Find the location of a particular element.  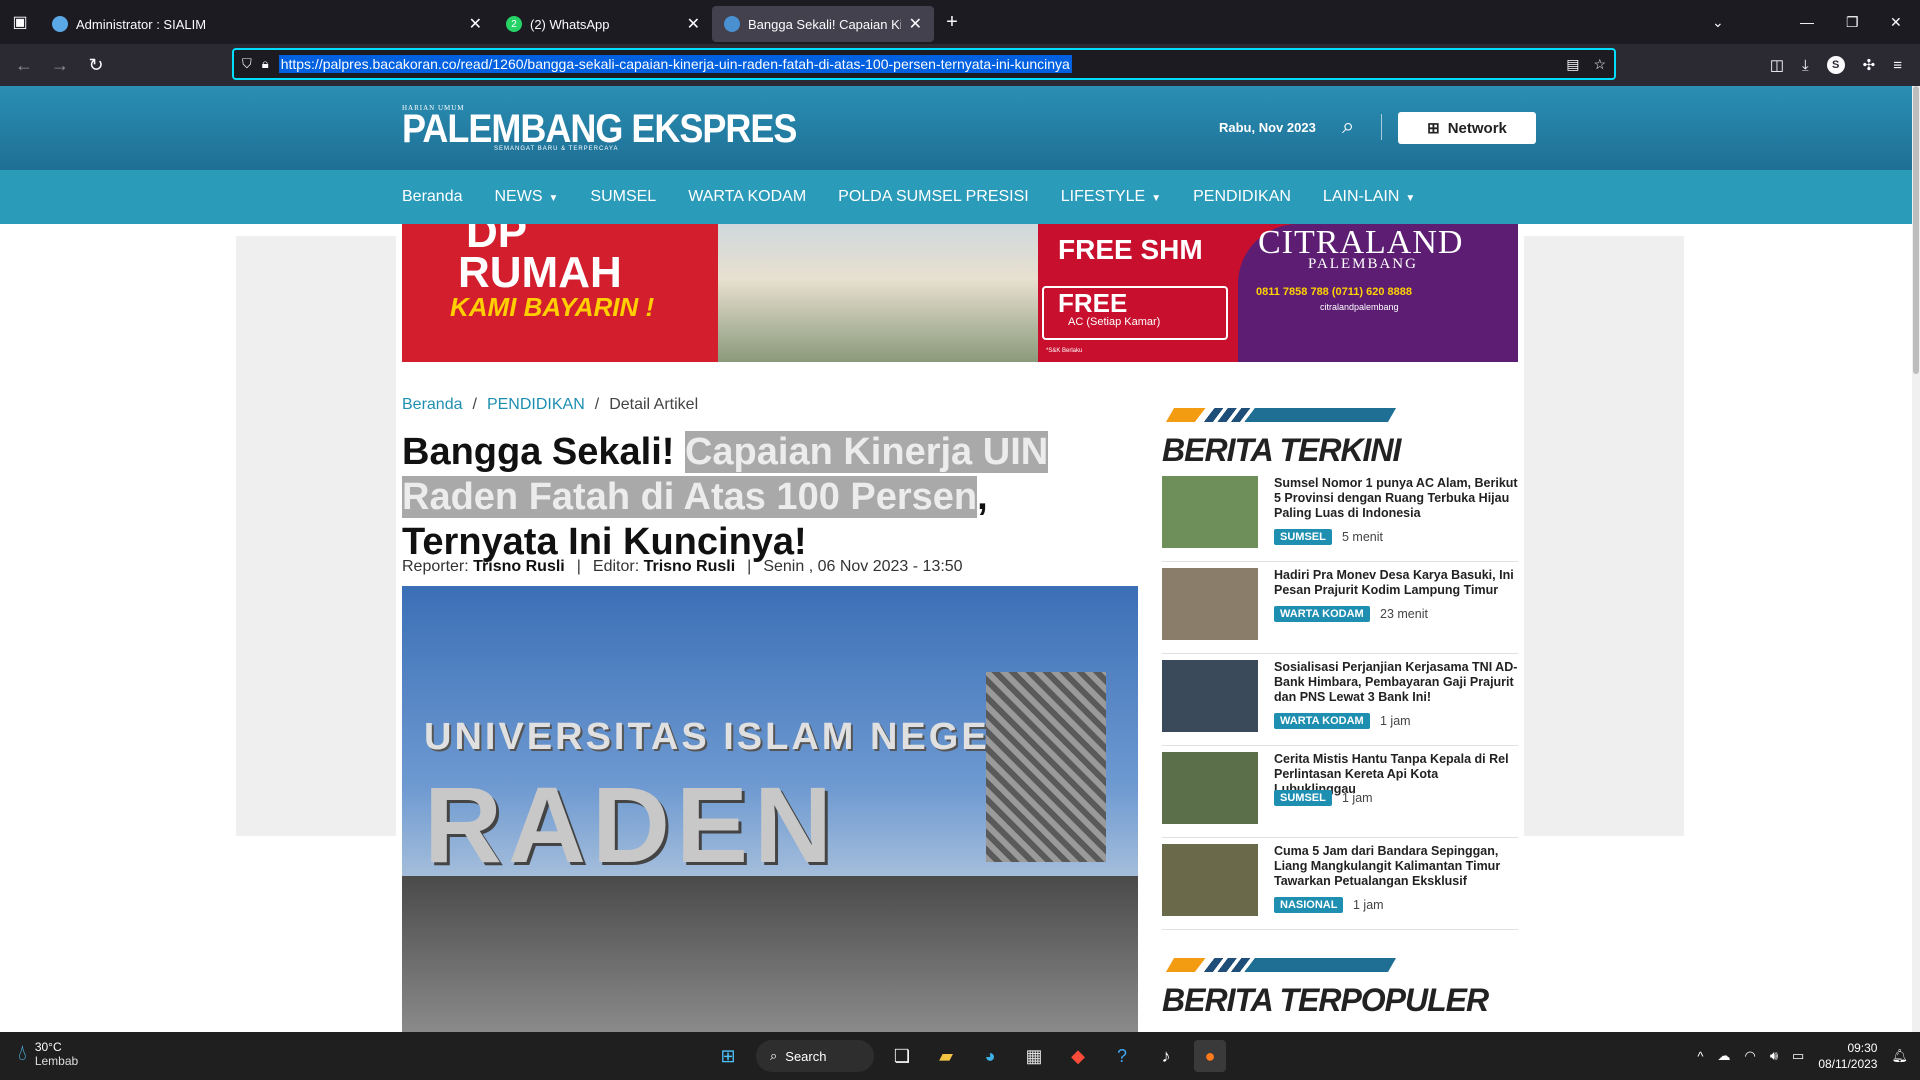

restore-button: ❐ is located at coordinates (1852, 22).